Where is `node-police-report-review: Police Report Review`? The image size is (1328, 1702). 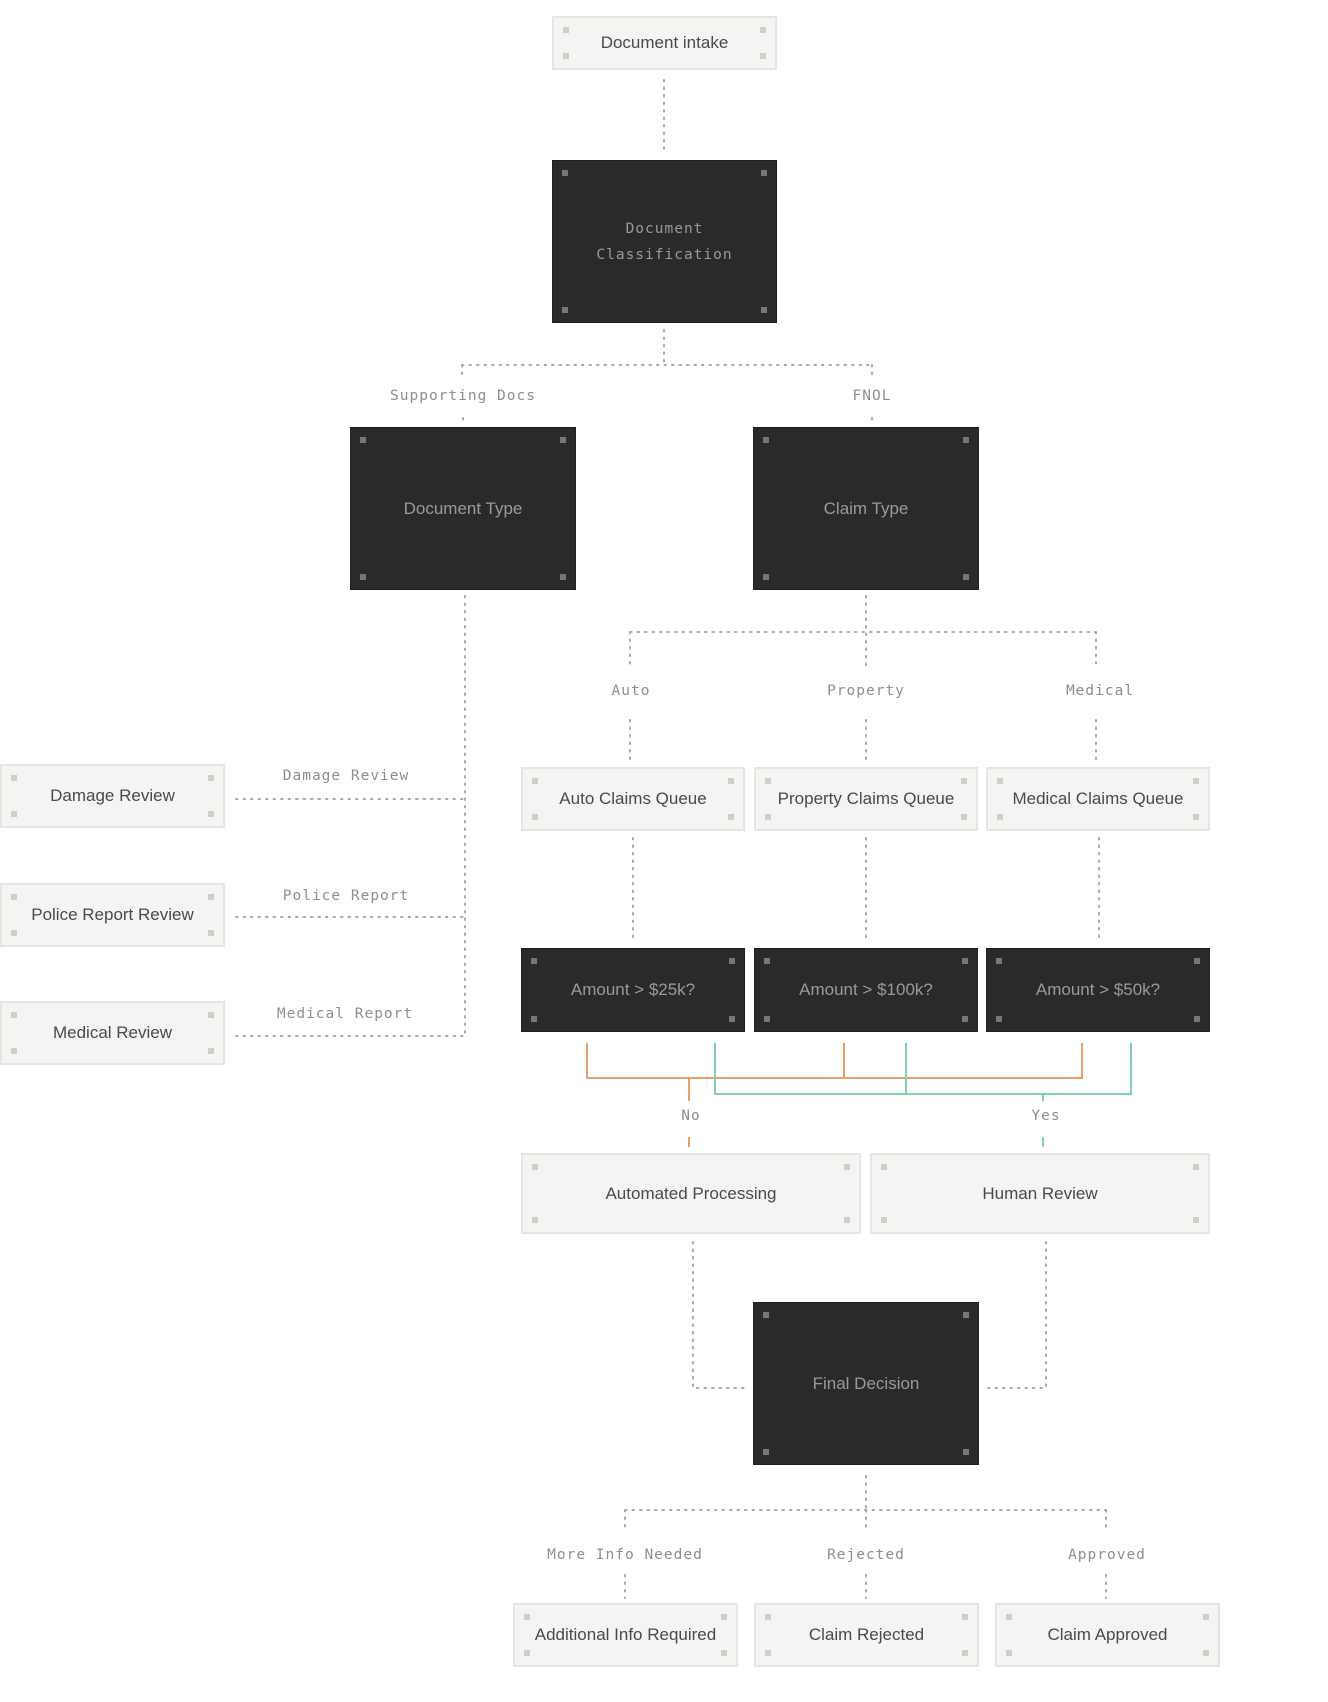
node-police-report-review: Police Report Review is located at coordinates (112, 915).